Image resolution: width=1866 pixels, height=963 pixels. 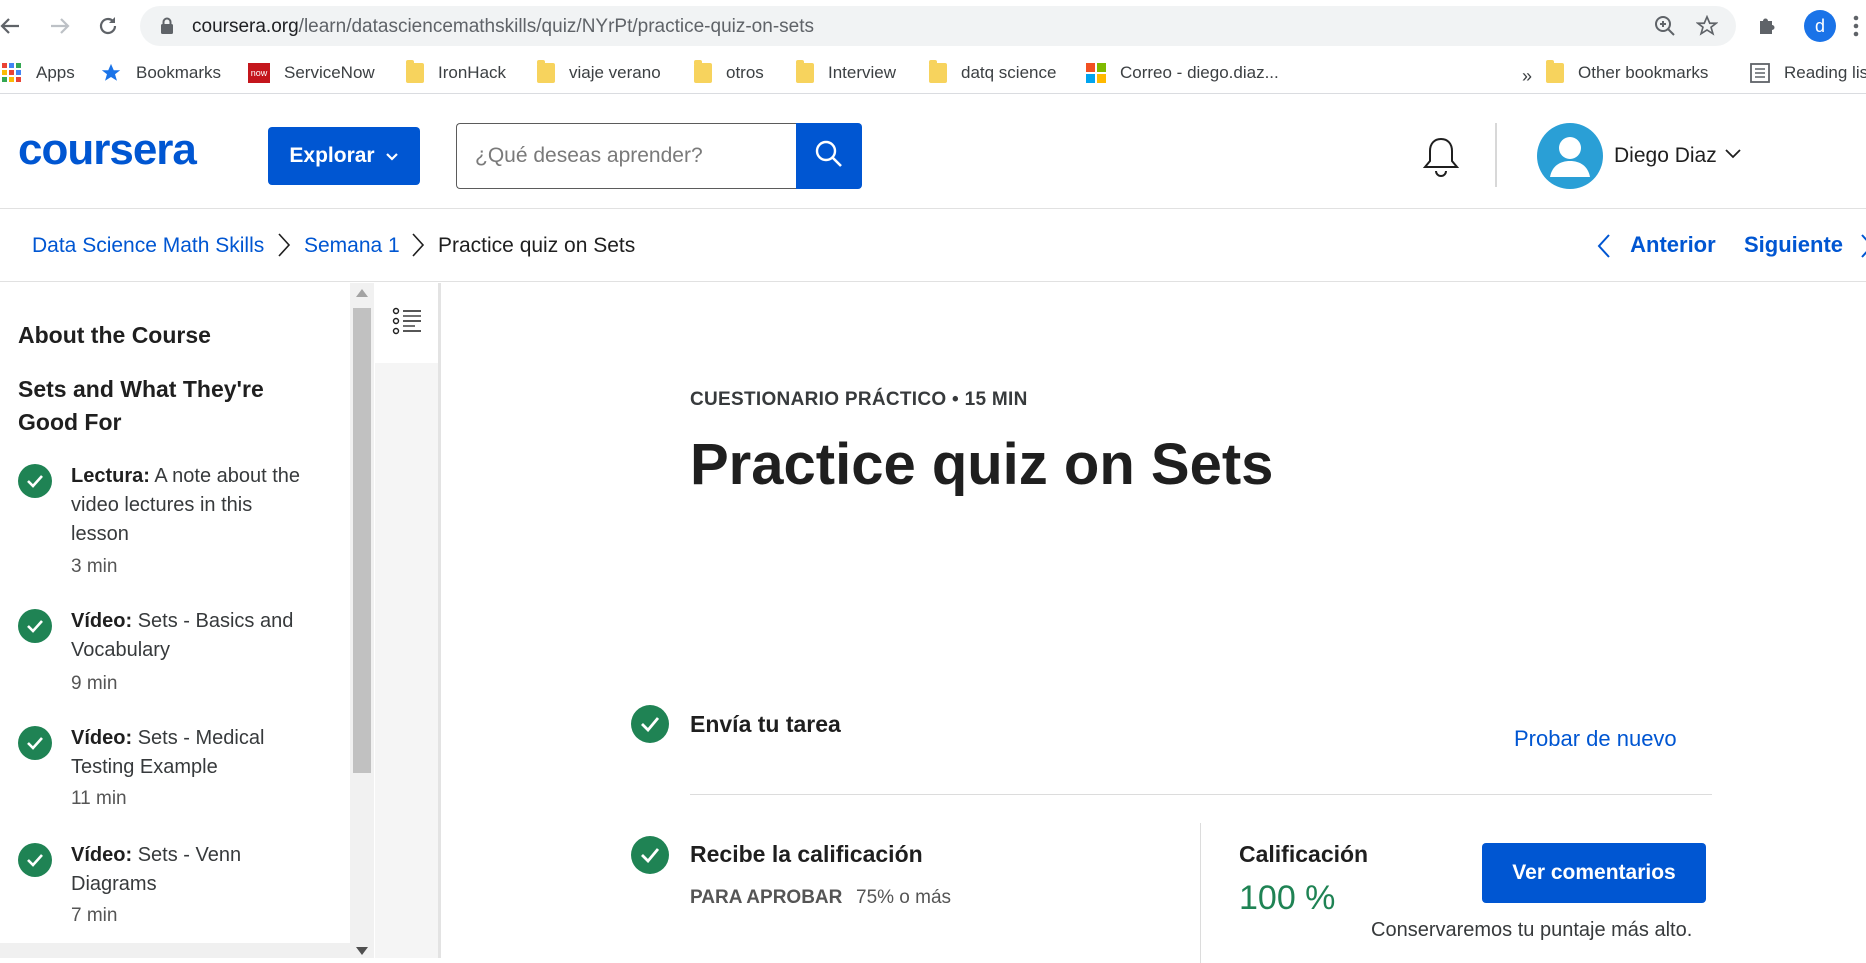 I want to click on back-arrow-icon, so click(x=12, y=26).